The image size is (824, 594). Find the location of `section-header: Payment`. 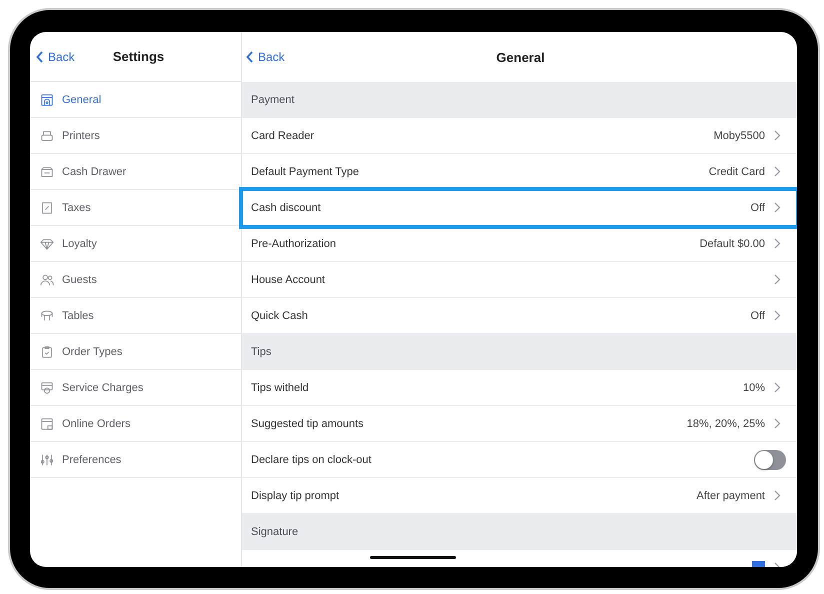

section-header: Payment is located at coordinates (519, 100).